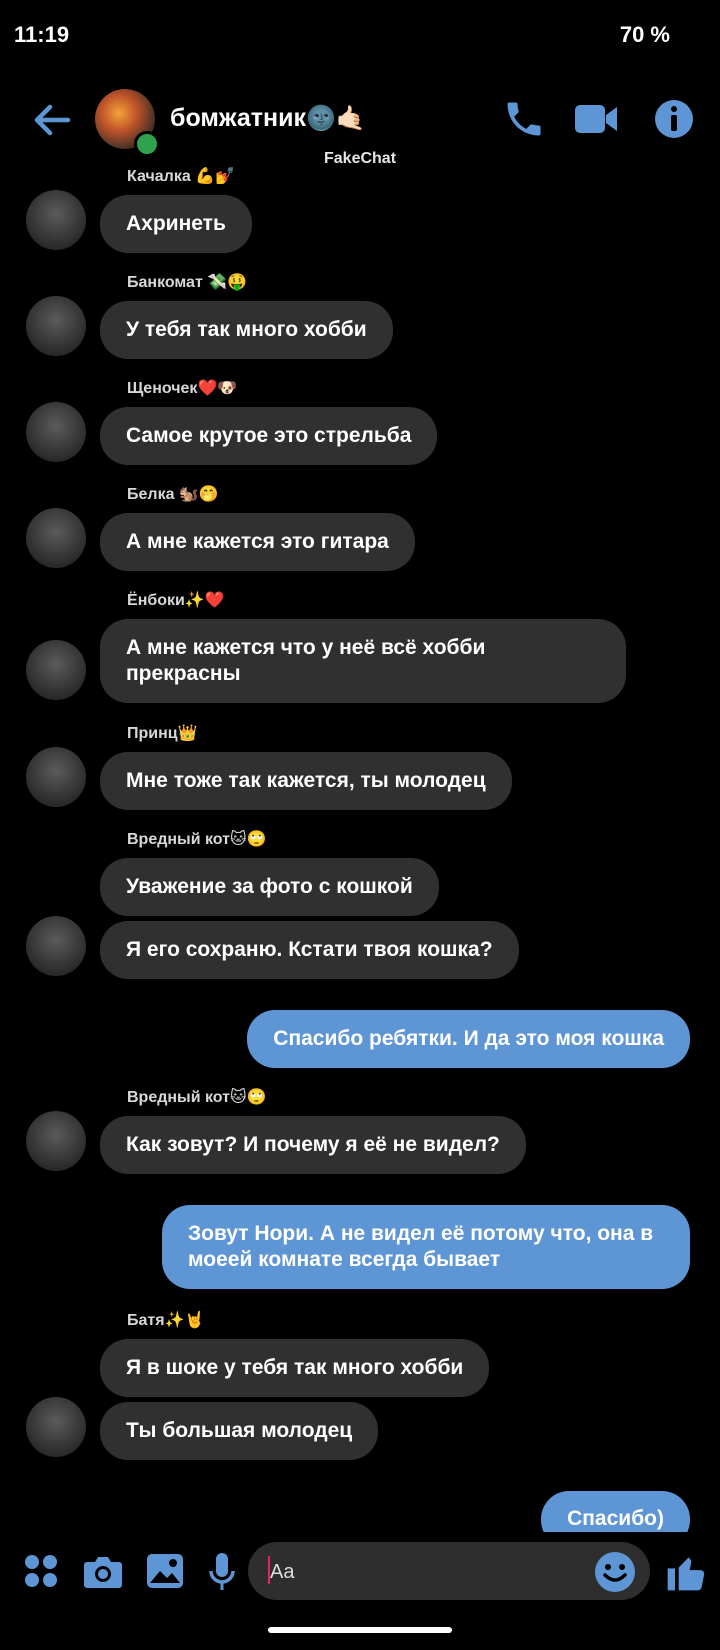 This screenshot has width=720, height=1650. Describe the element at coordinates (257, 542) in the screenshot. I see `message-bubble: А мне кажется это гитара` at that location.